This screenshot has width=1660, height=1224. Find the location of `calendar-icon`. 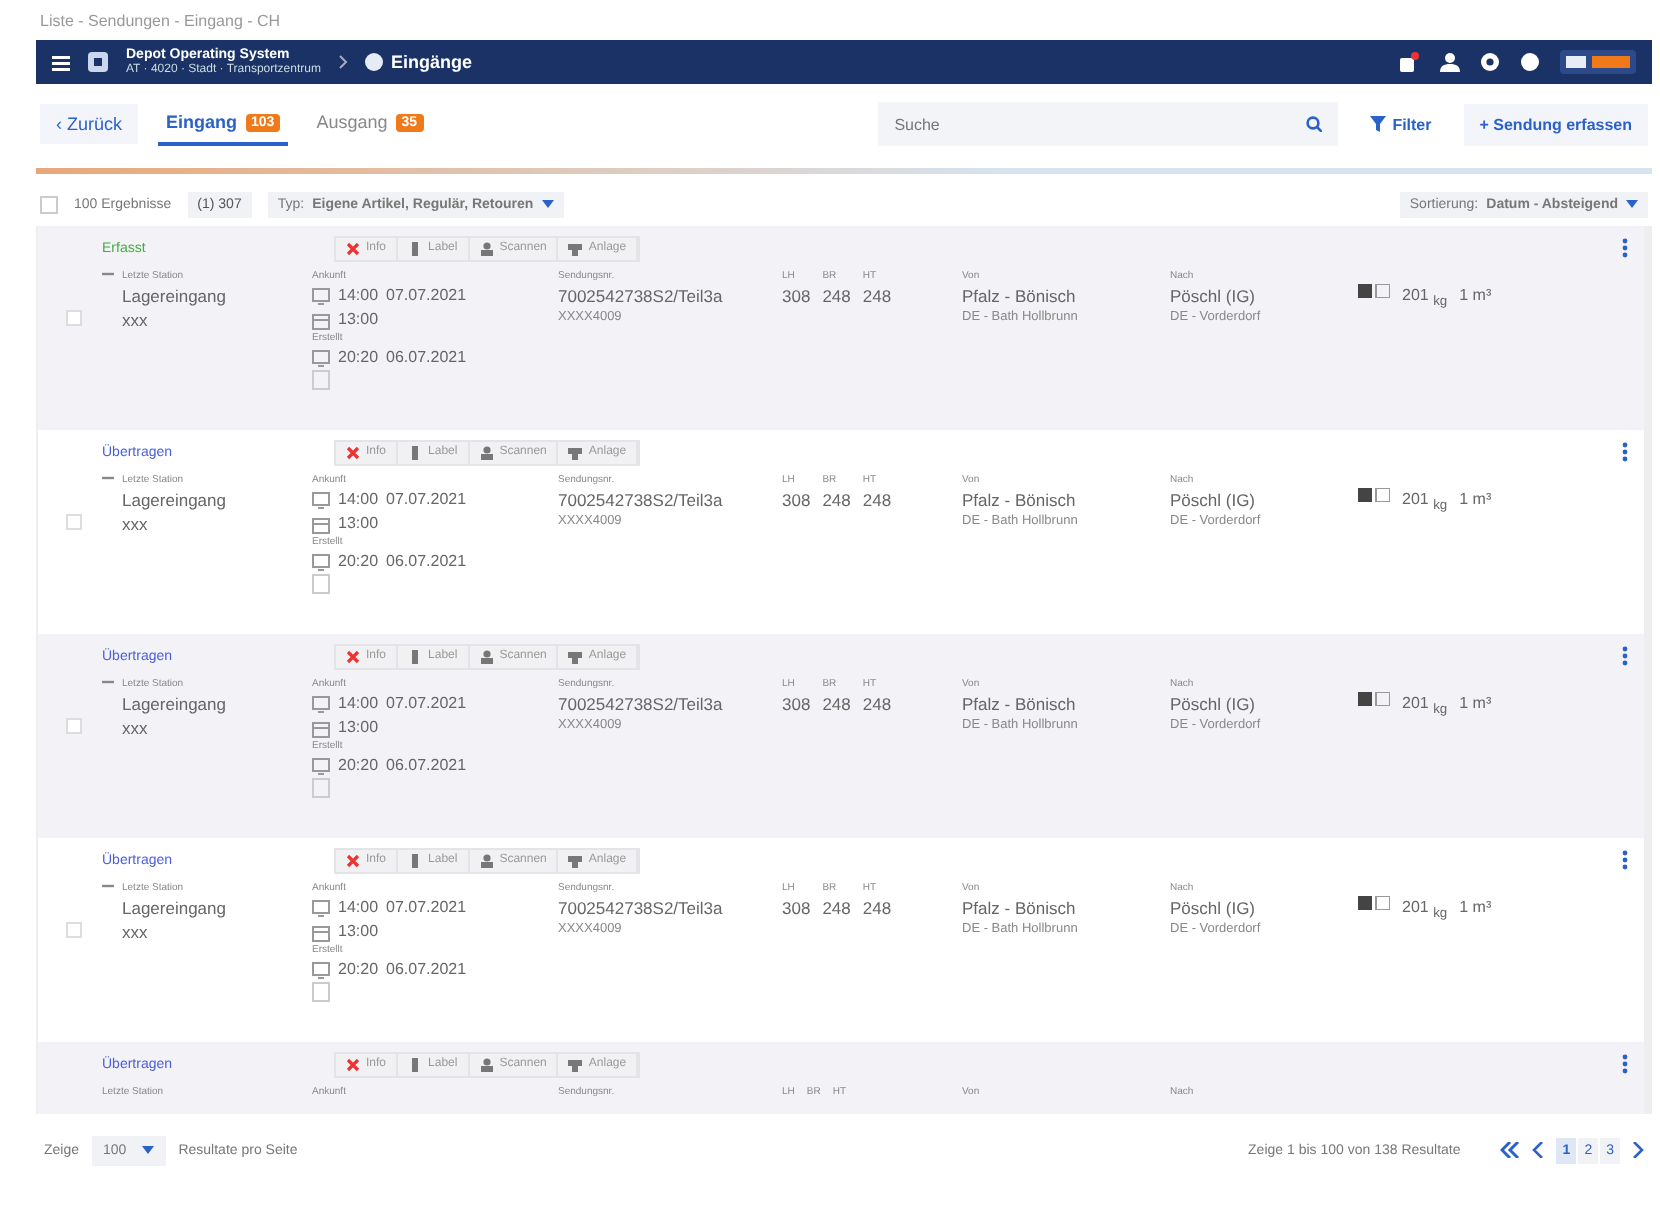

calendar-icon is located at coordinates (321, 320).